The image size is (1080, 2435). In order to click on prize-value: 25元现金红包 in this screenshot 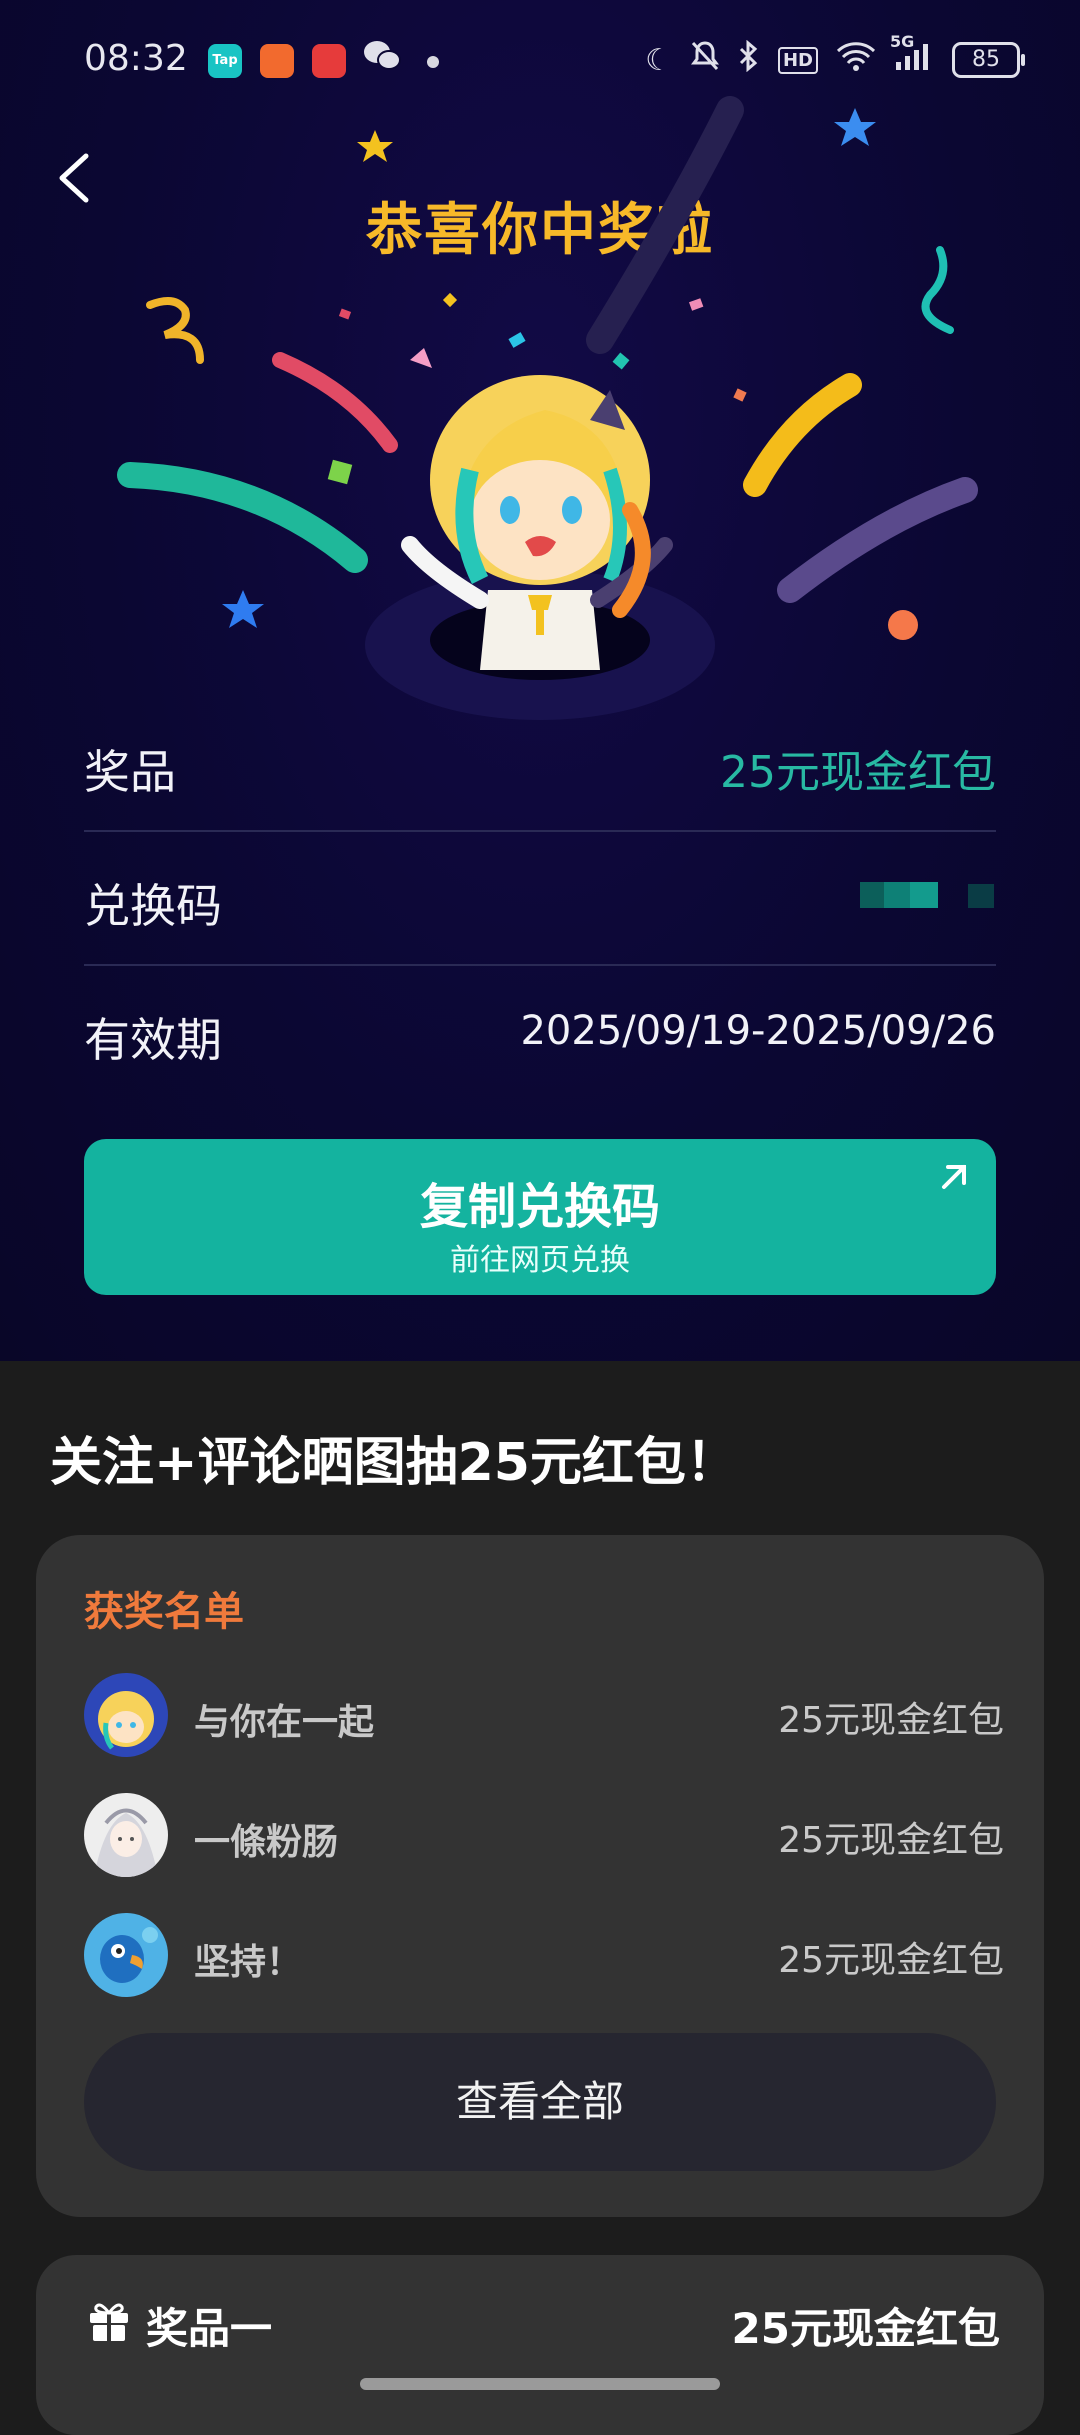, I will do `click(858, 772)`.